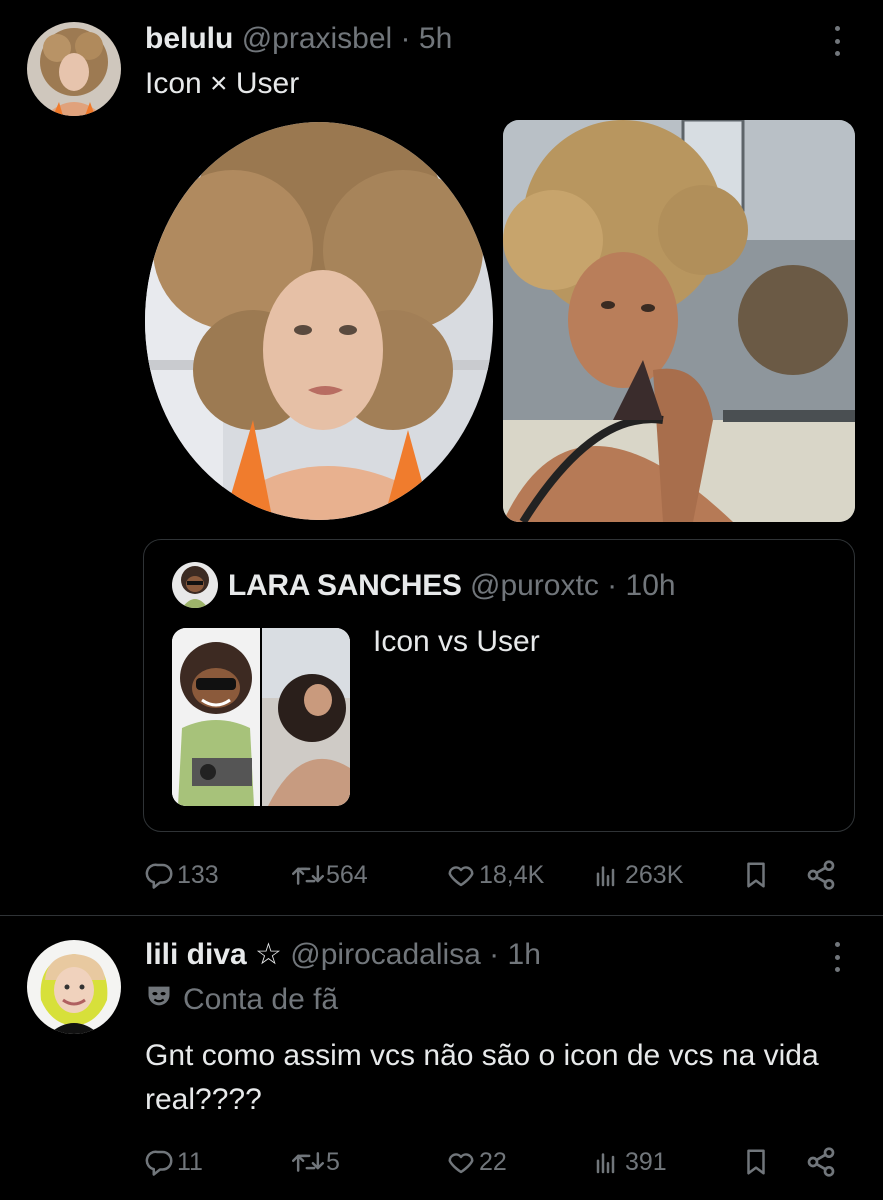  What do you see at coordinates (261, 999) in the screenshot?
I see `badge-text: Conta de fã` at bounding box center [261, 999].